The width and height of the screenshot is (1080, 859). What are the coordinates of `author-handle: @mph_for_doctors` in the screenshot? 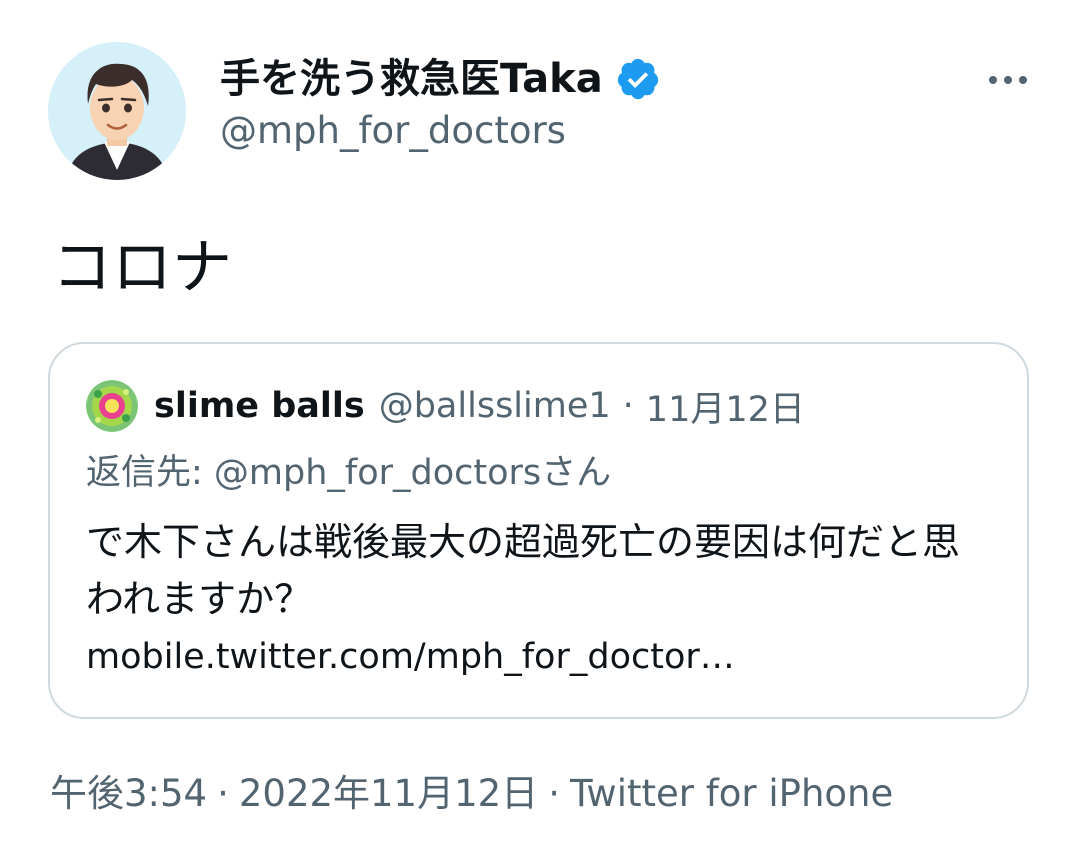 It's located at (393, 130).